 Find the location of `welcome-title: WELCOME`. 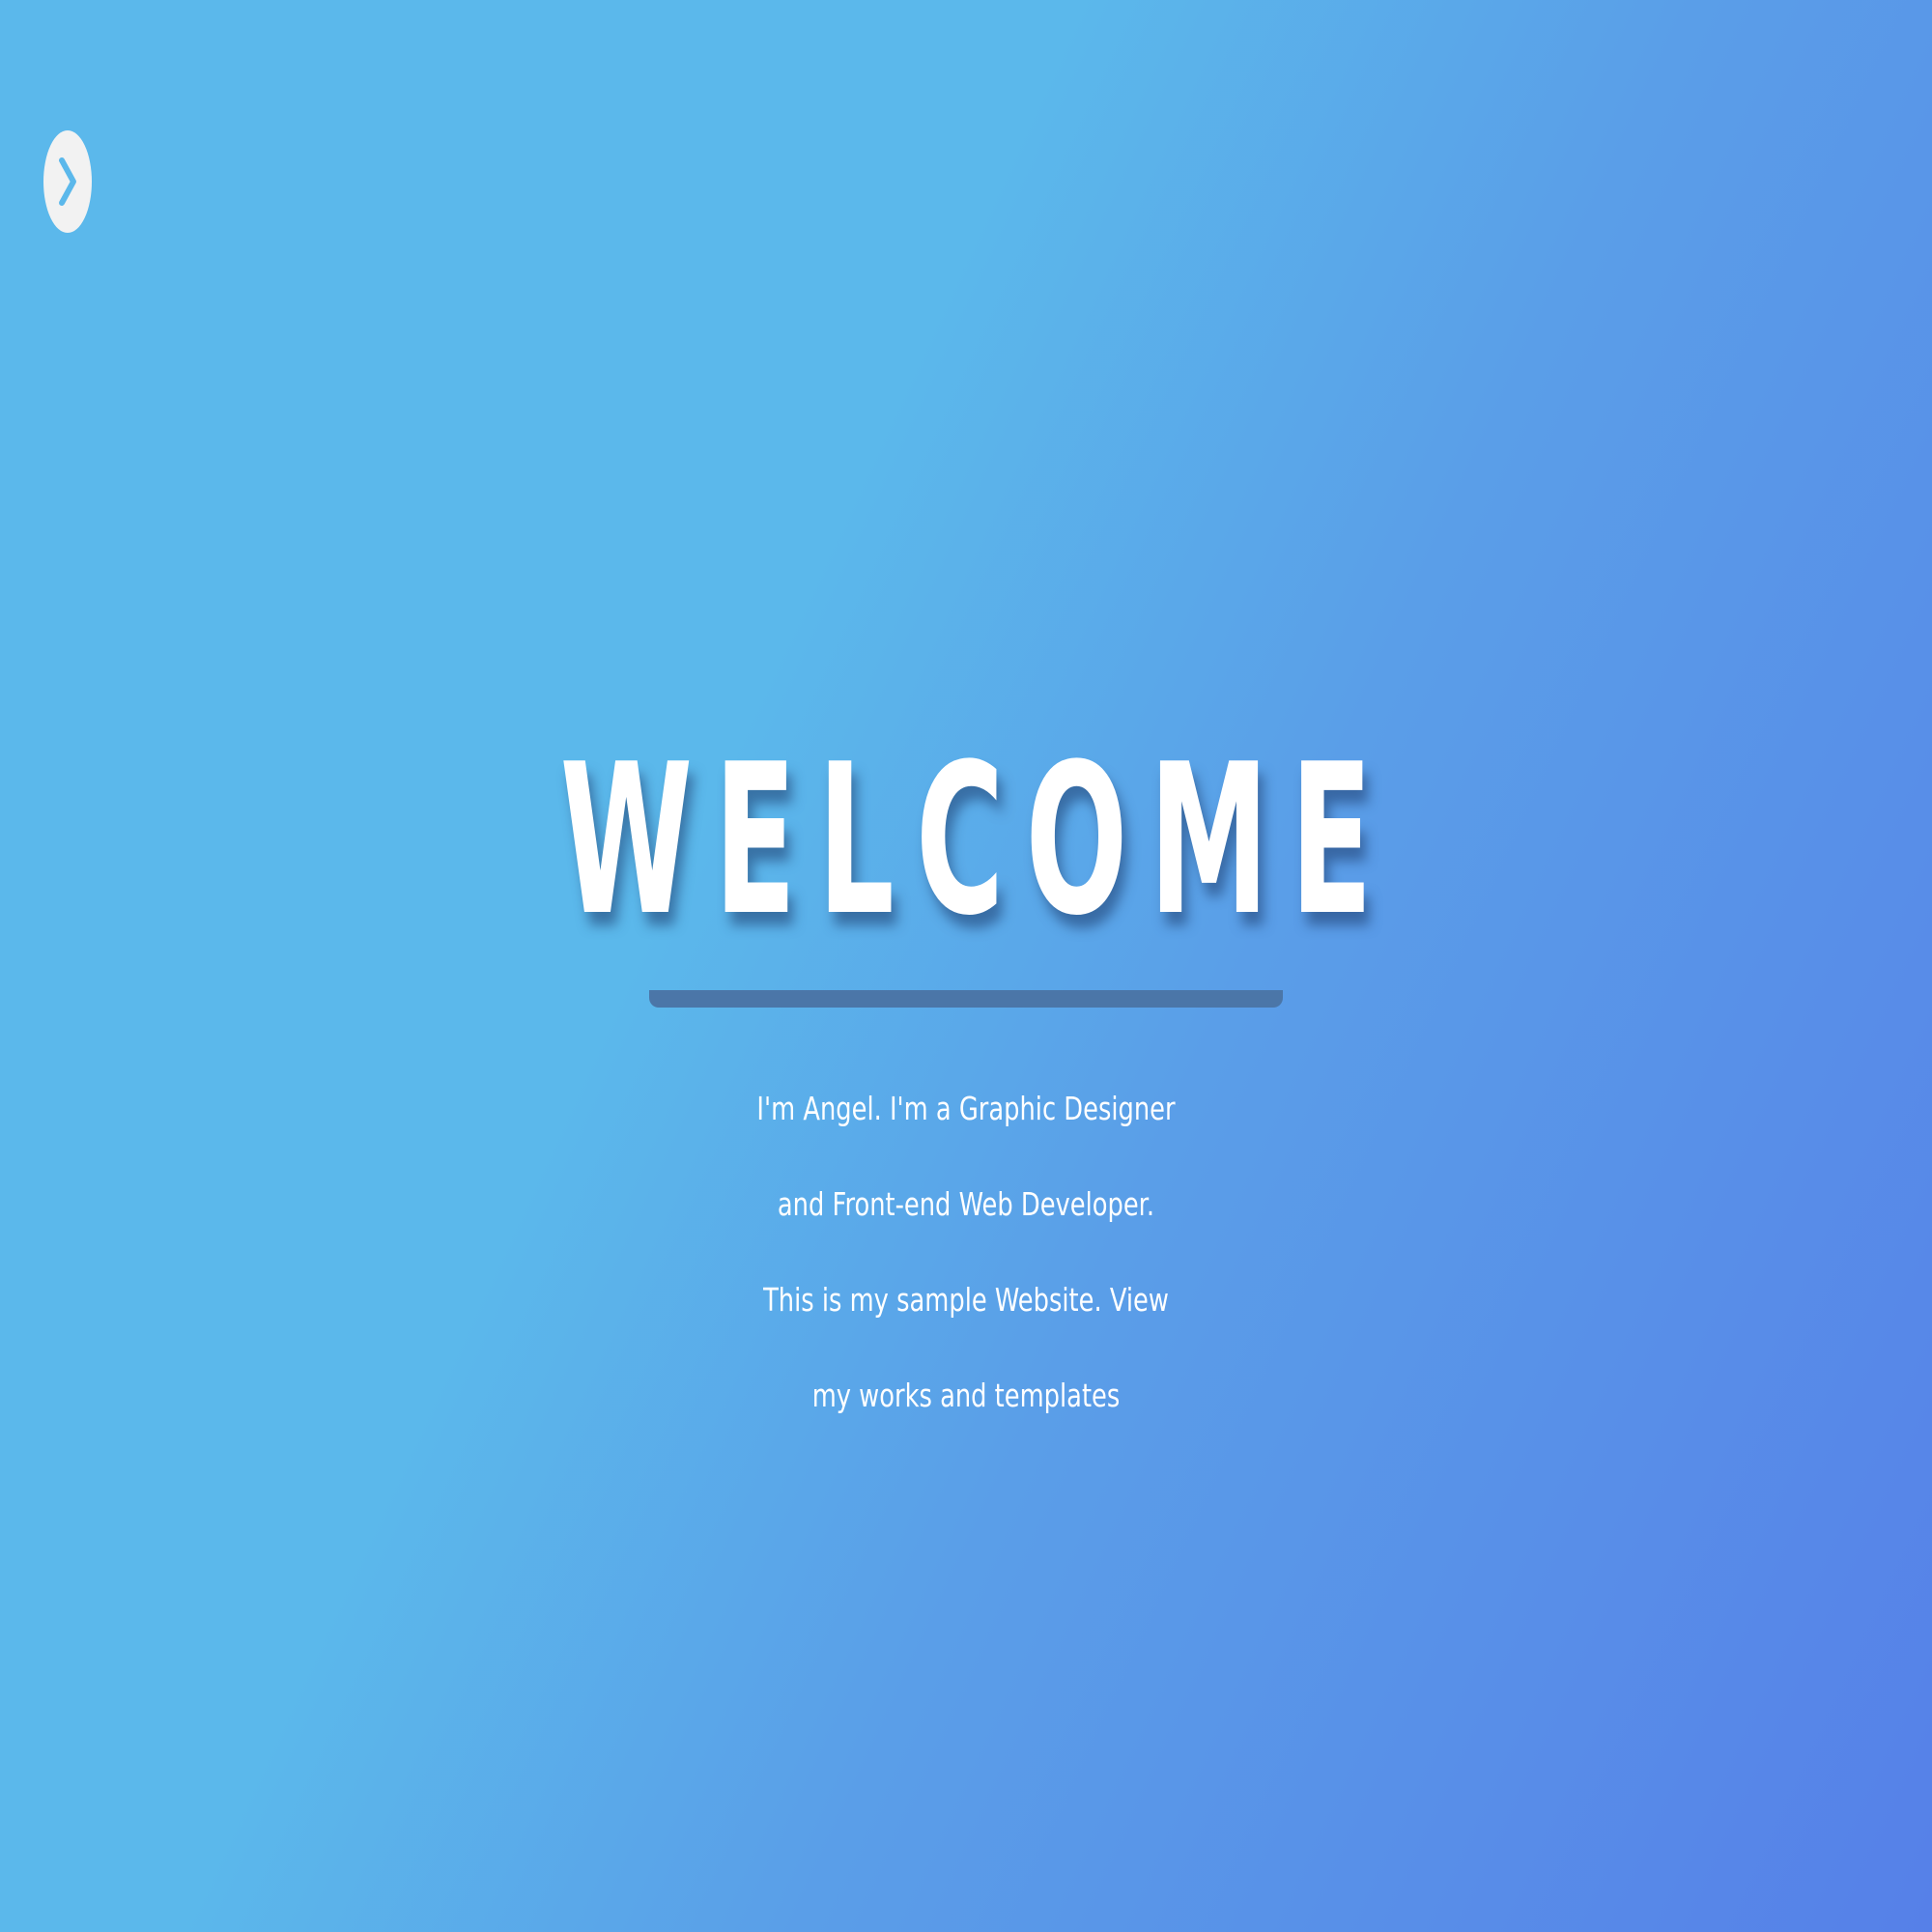

welcome-title: WELCOME is located at coordinates (976, 840).